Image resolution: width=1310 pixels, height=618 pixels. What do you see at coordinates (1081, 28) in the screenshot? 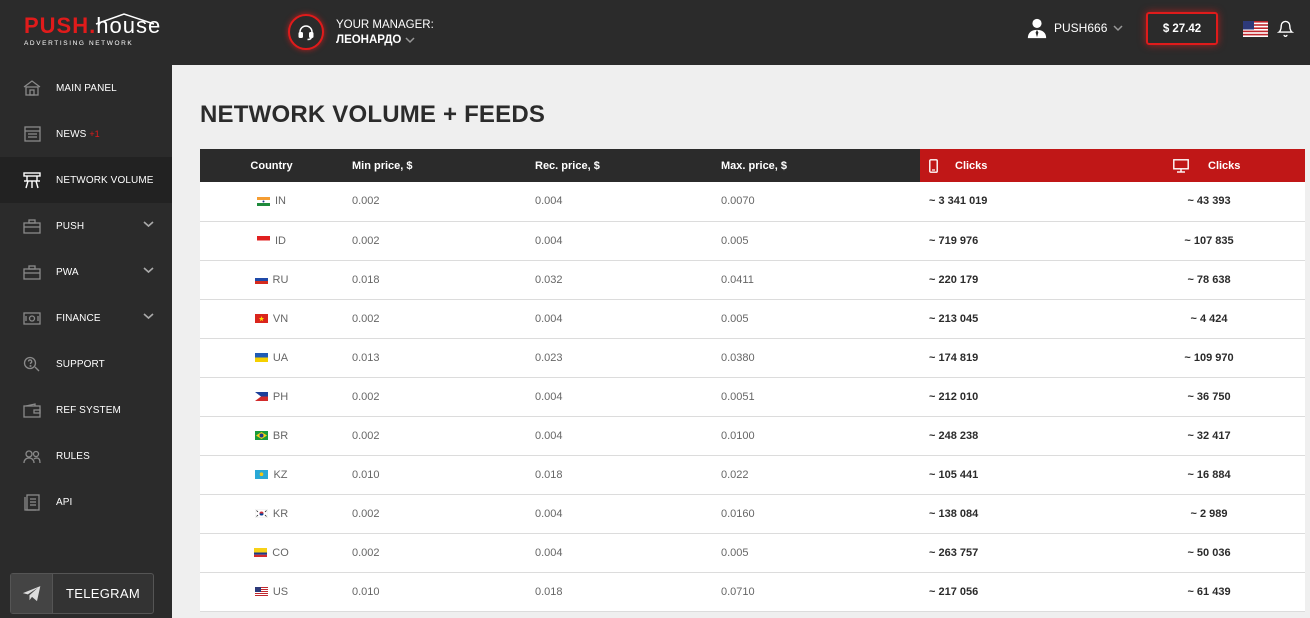
I see `username: PUSH666` at bounding box center [1081, 28].